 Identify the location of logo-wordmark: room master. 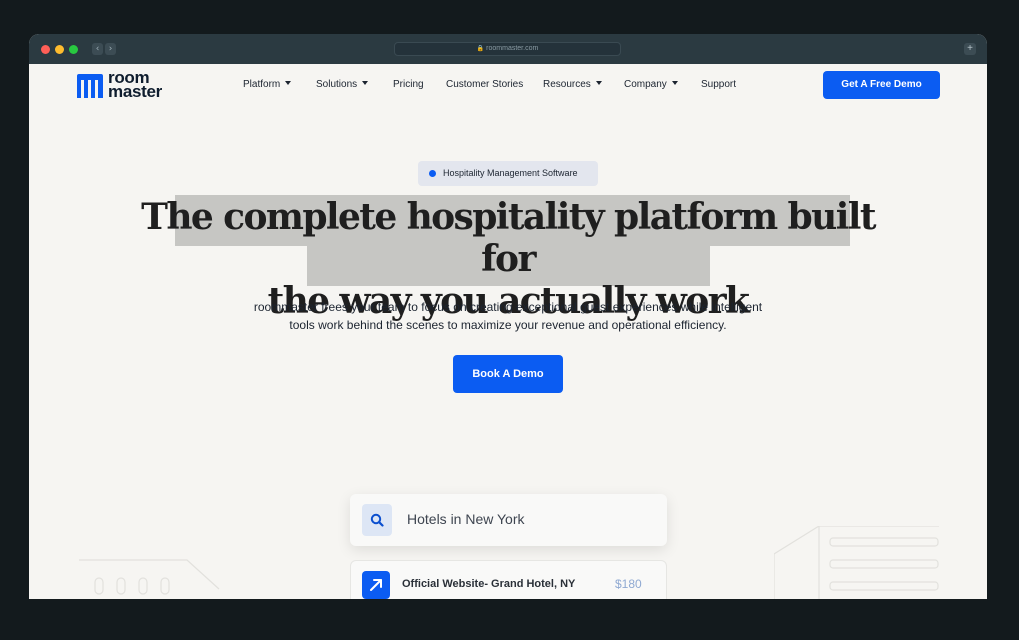
(135, 85).